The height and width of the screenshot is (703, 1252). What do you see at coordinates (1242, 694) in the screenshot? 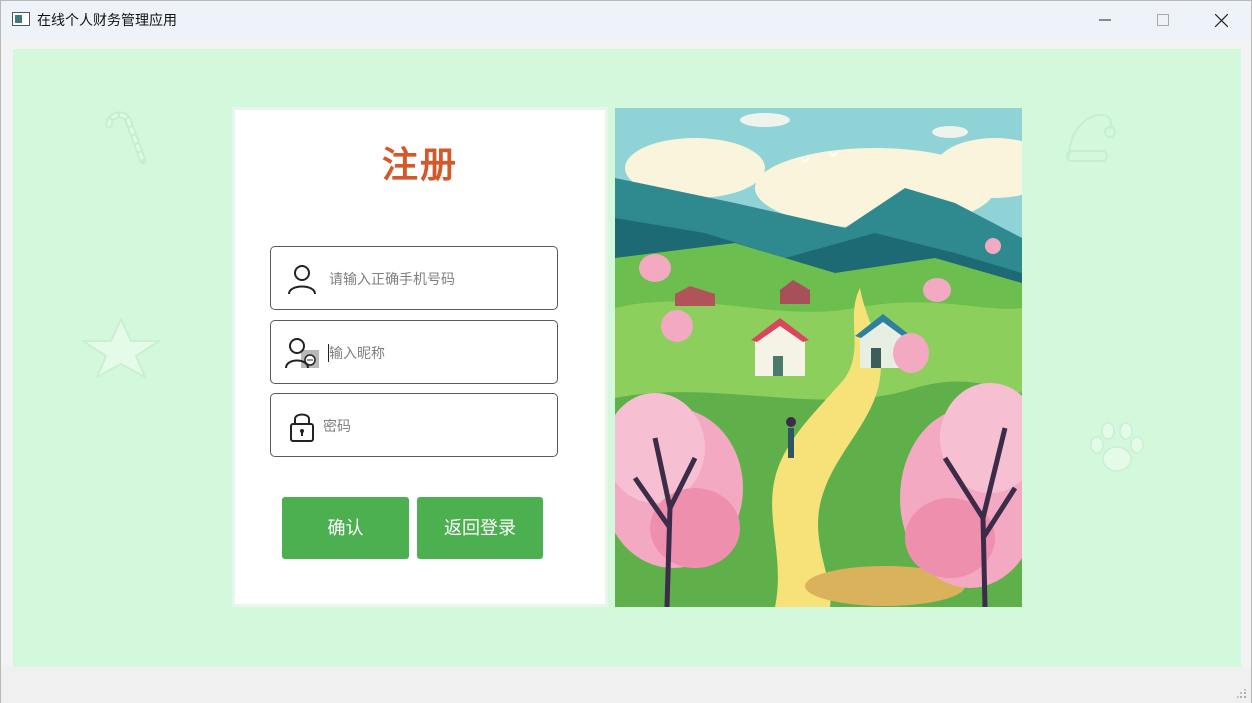
I see `resize-grip-icon` at bounding box center [1242, 694].